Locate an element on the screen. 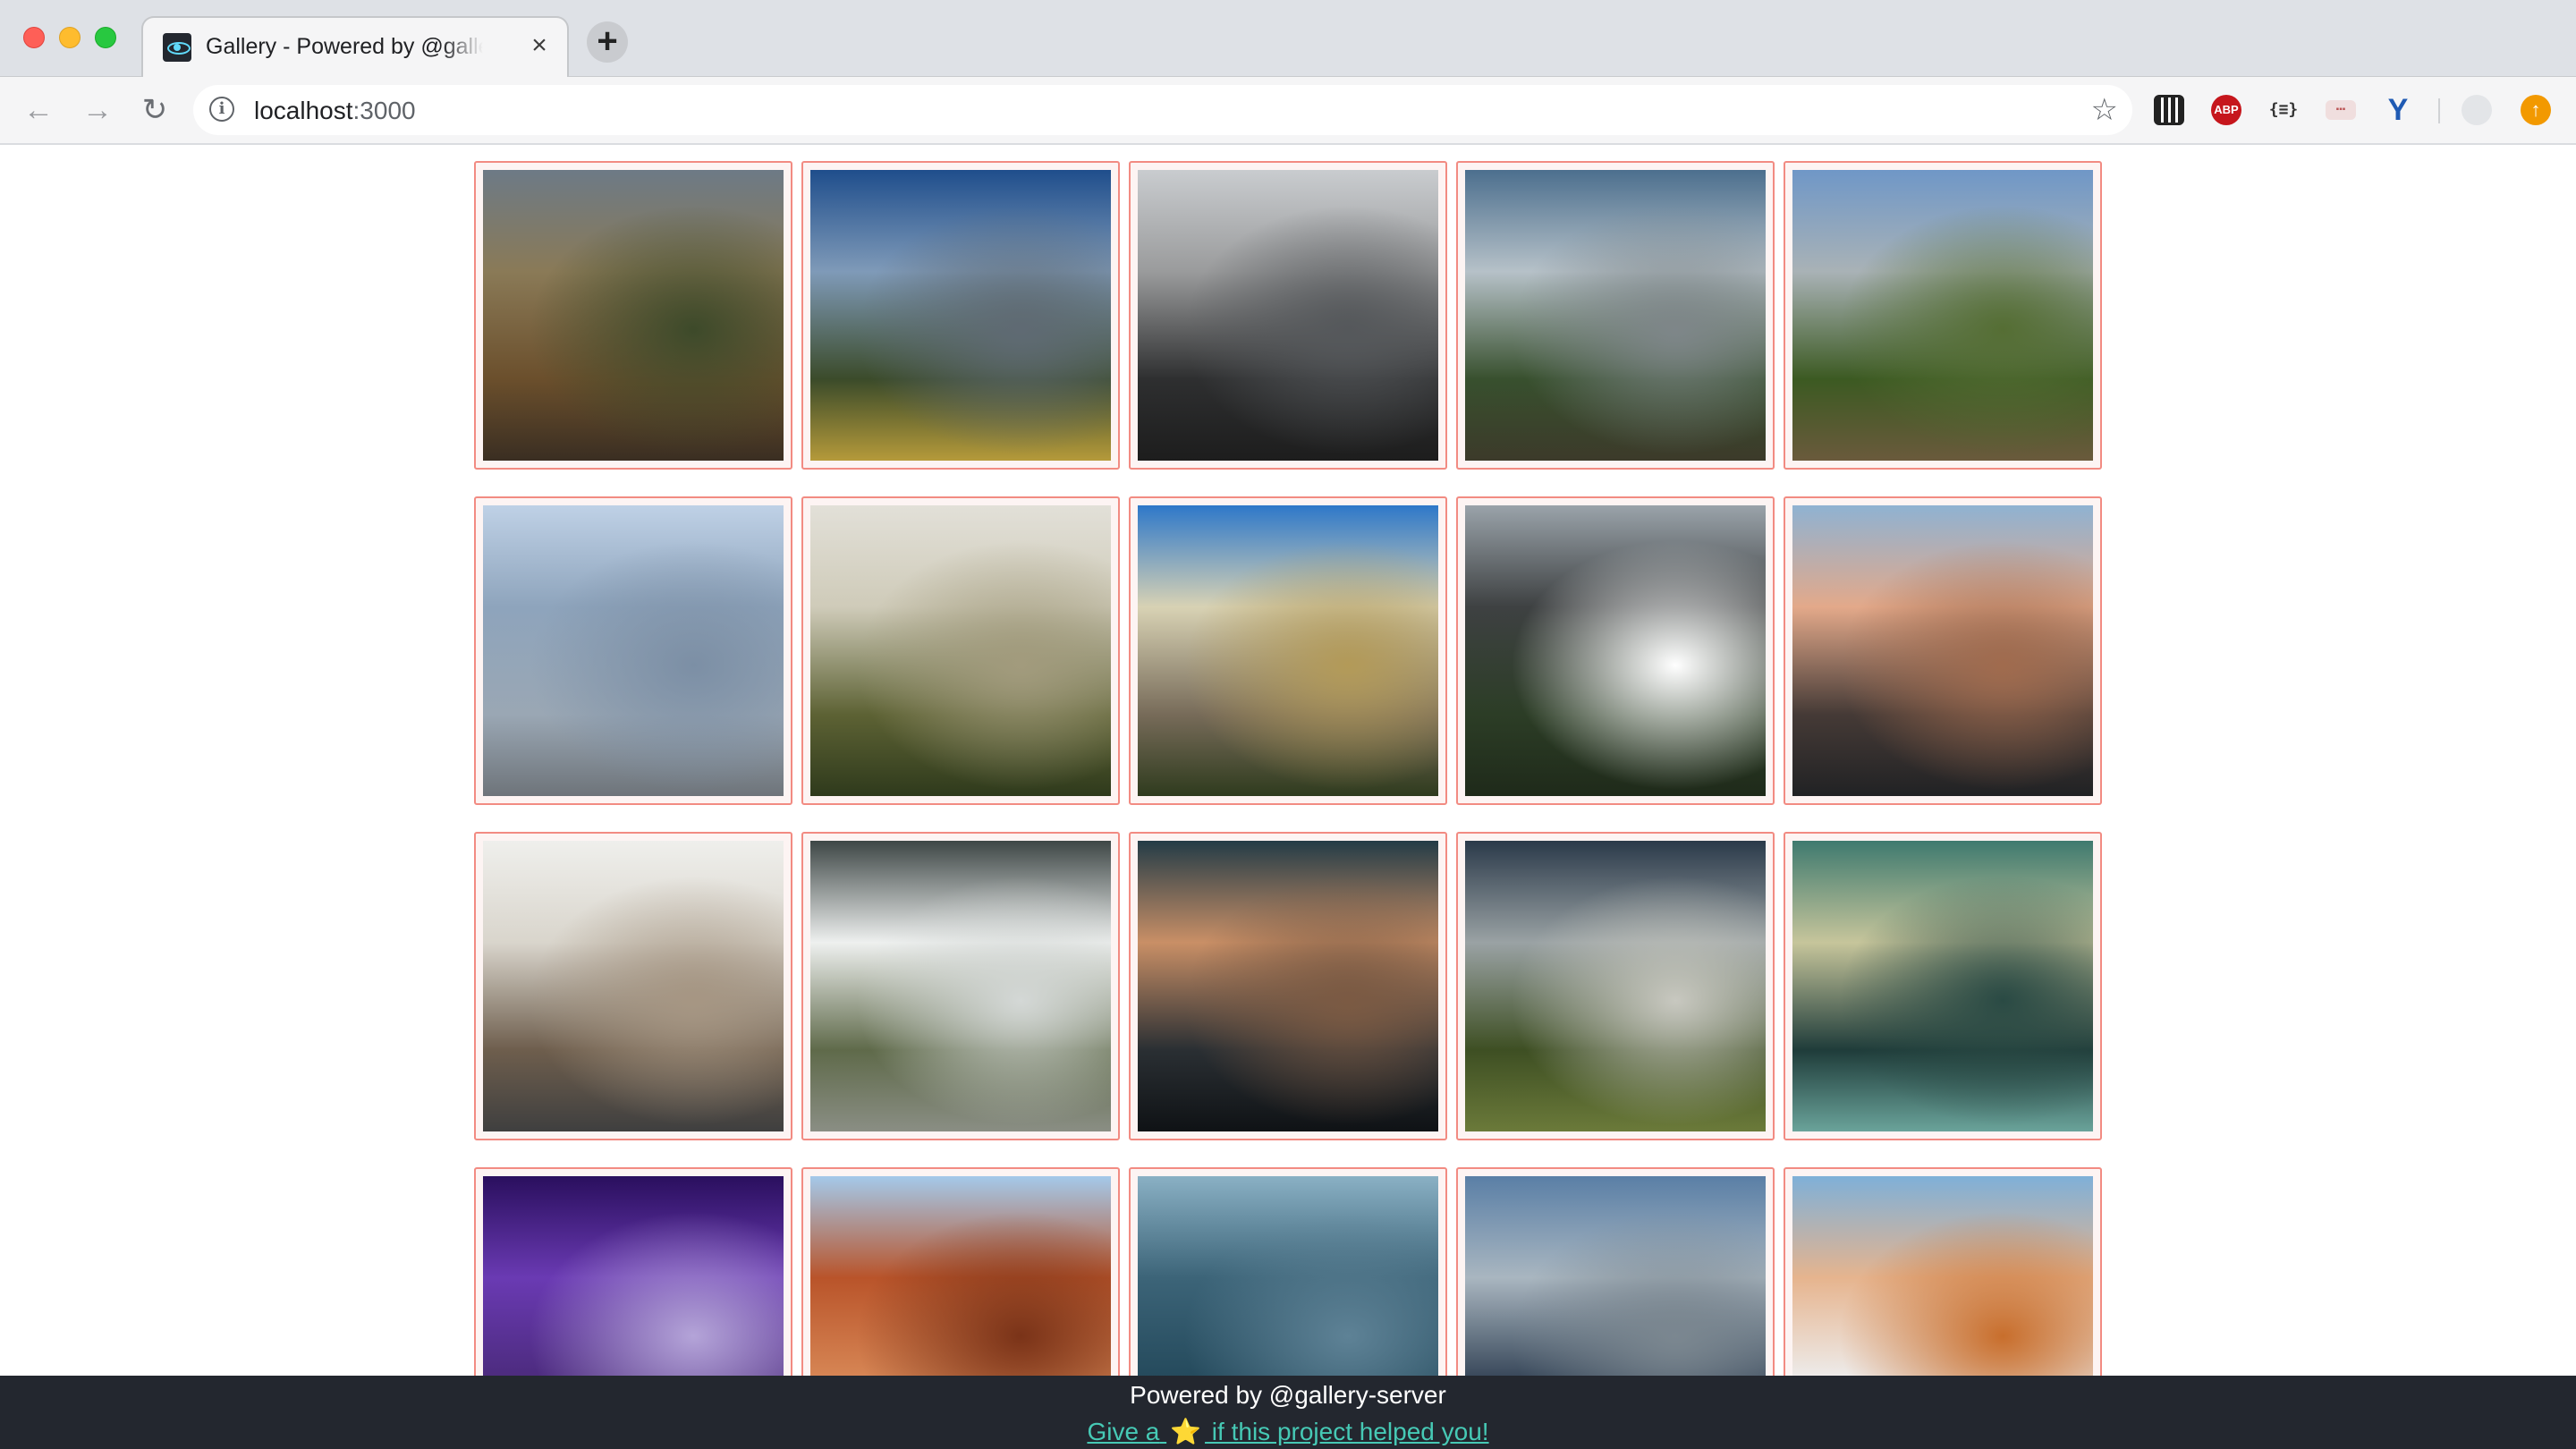 The height and width of the screenshot is (1449, 2576). bookmark-star-icon: ☆ is located at coordinates (2104, 110).